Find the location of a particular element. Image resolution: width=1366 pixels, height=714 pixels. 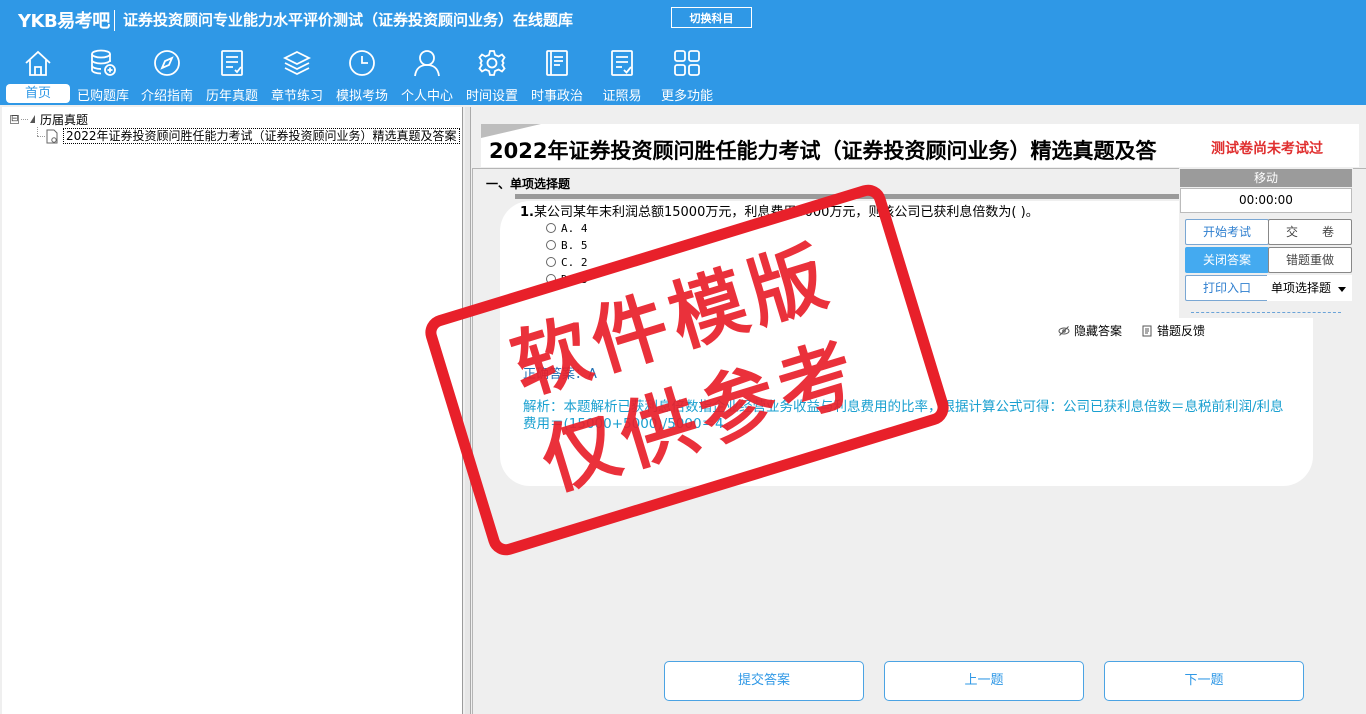

book-icon is located at coordinates (557, 63).